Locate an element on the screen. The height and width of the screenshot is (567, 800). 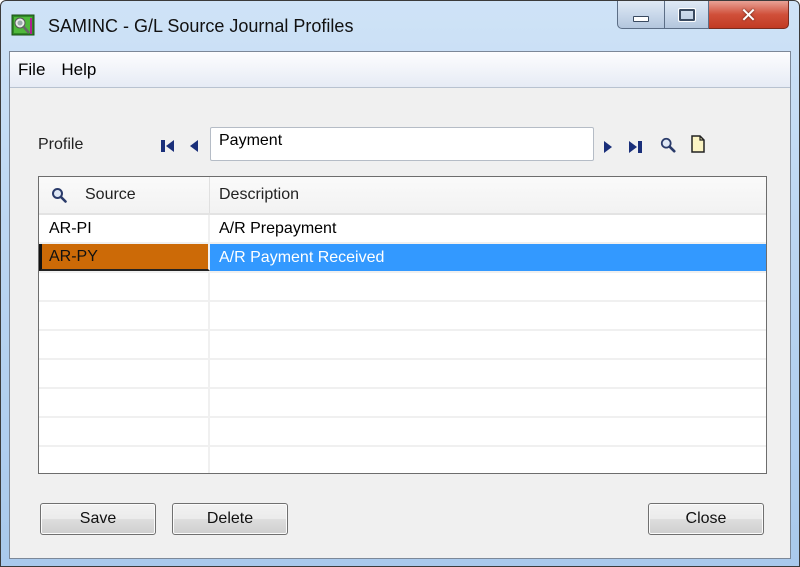
table-row: AR-PI A/R Prepayment is located at coordinates (402, 229).